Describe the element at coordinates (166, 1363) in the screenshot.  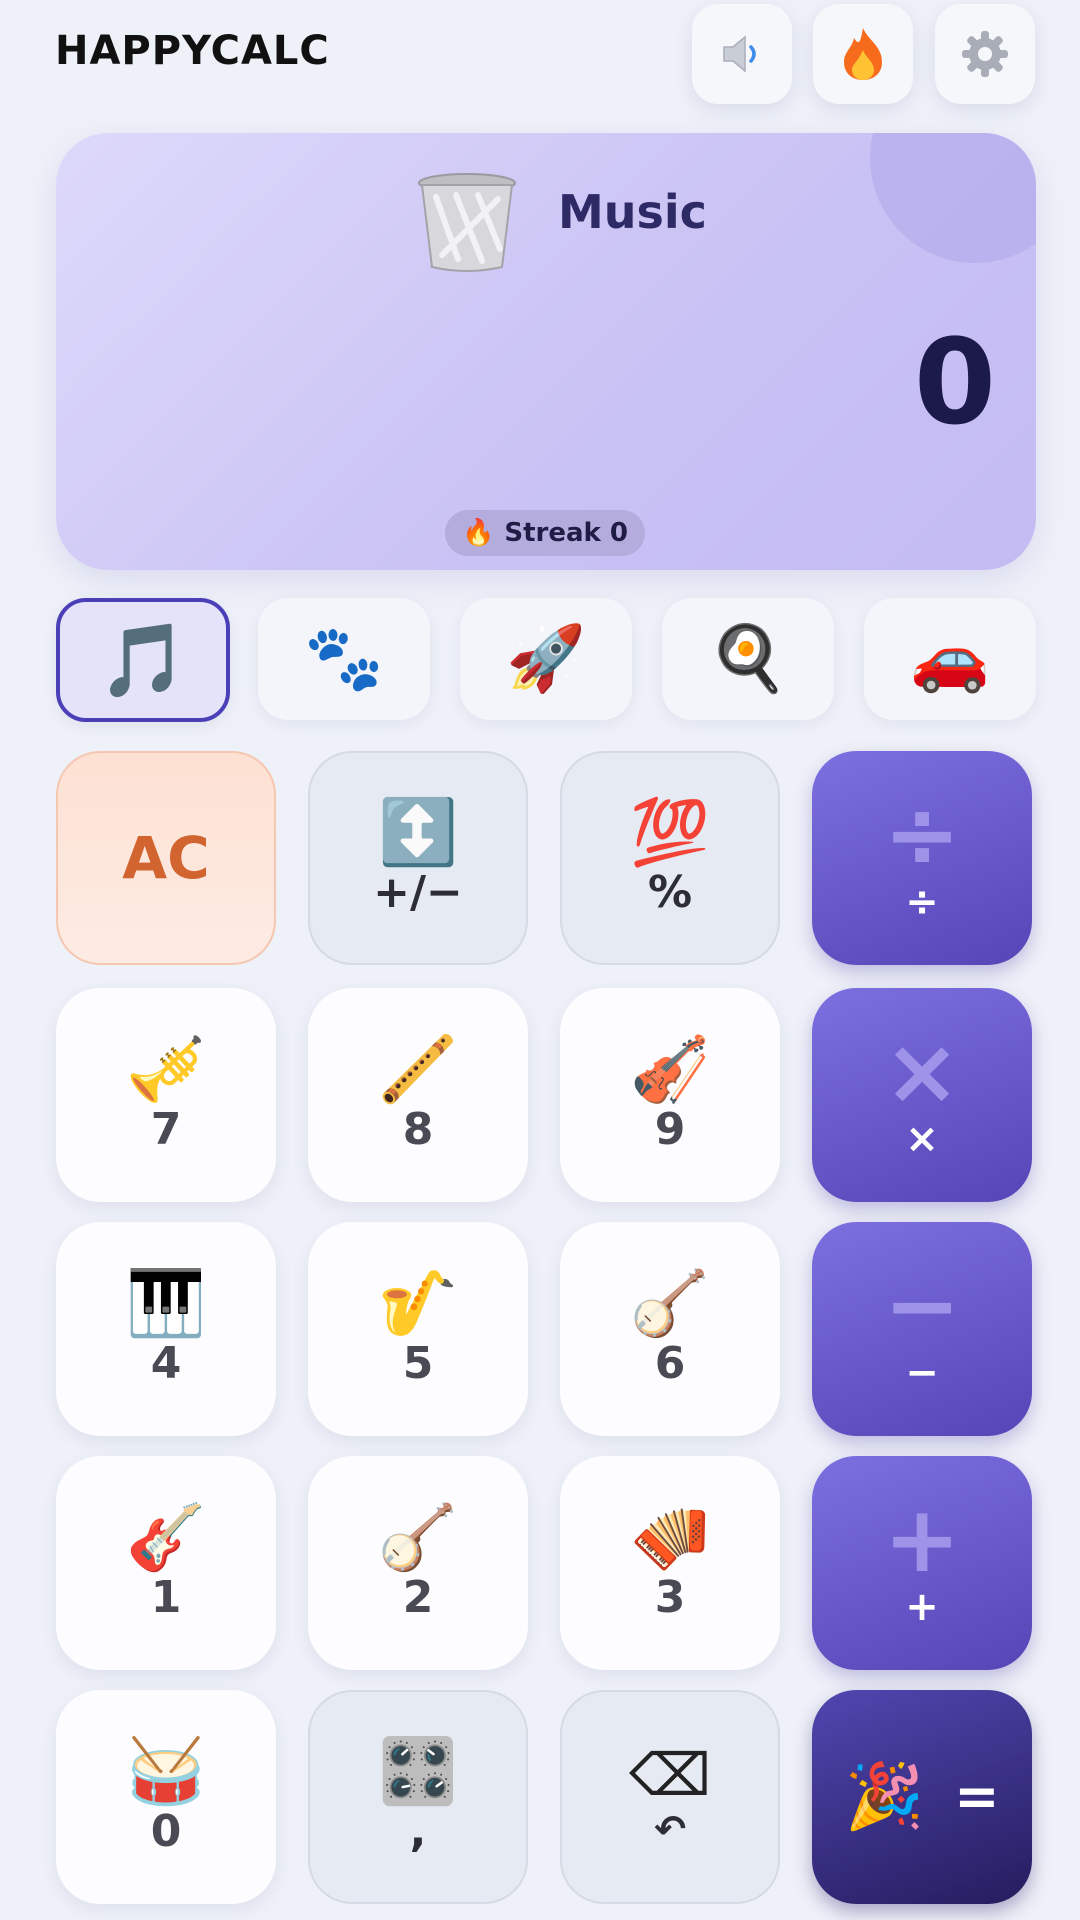
I see `digit-label: 4` at that location.